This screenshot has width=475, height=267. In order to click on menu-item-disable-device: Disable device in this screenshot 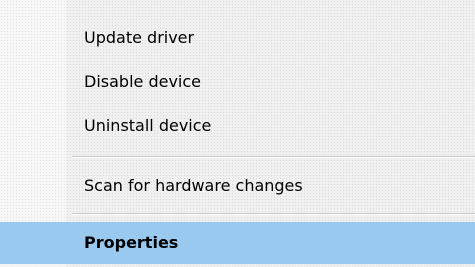, I will do `click(237, 82)`.